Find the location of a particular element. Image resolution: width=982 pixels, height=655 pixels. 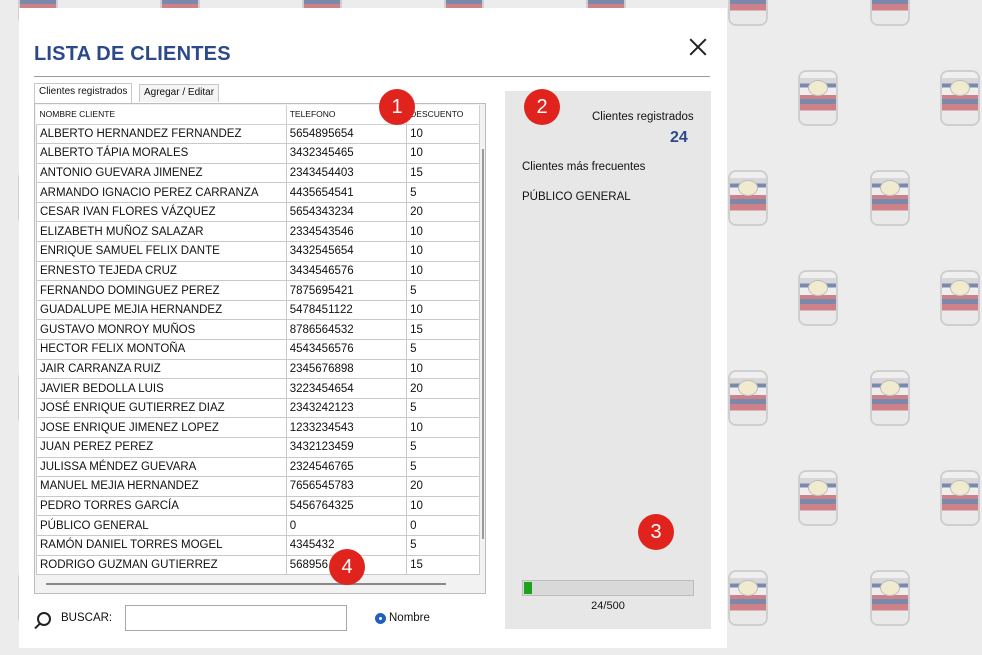

table-row: JOSE ENRIQUE JIMENEZ LOPEZ 1233234543 10 is located at coordinates (258, 427).